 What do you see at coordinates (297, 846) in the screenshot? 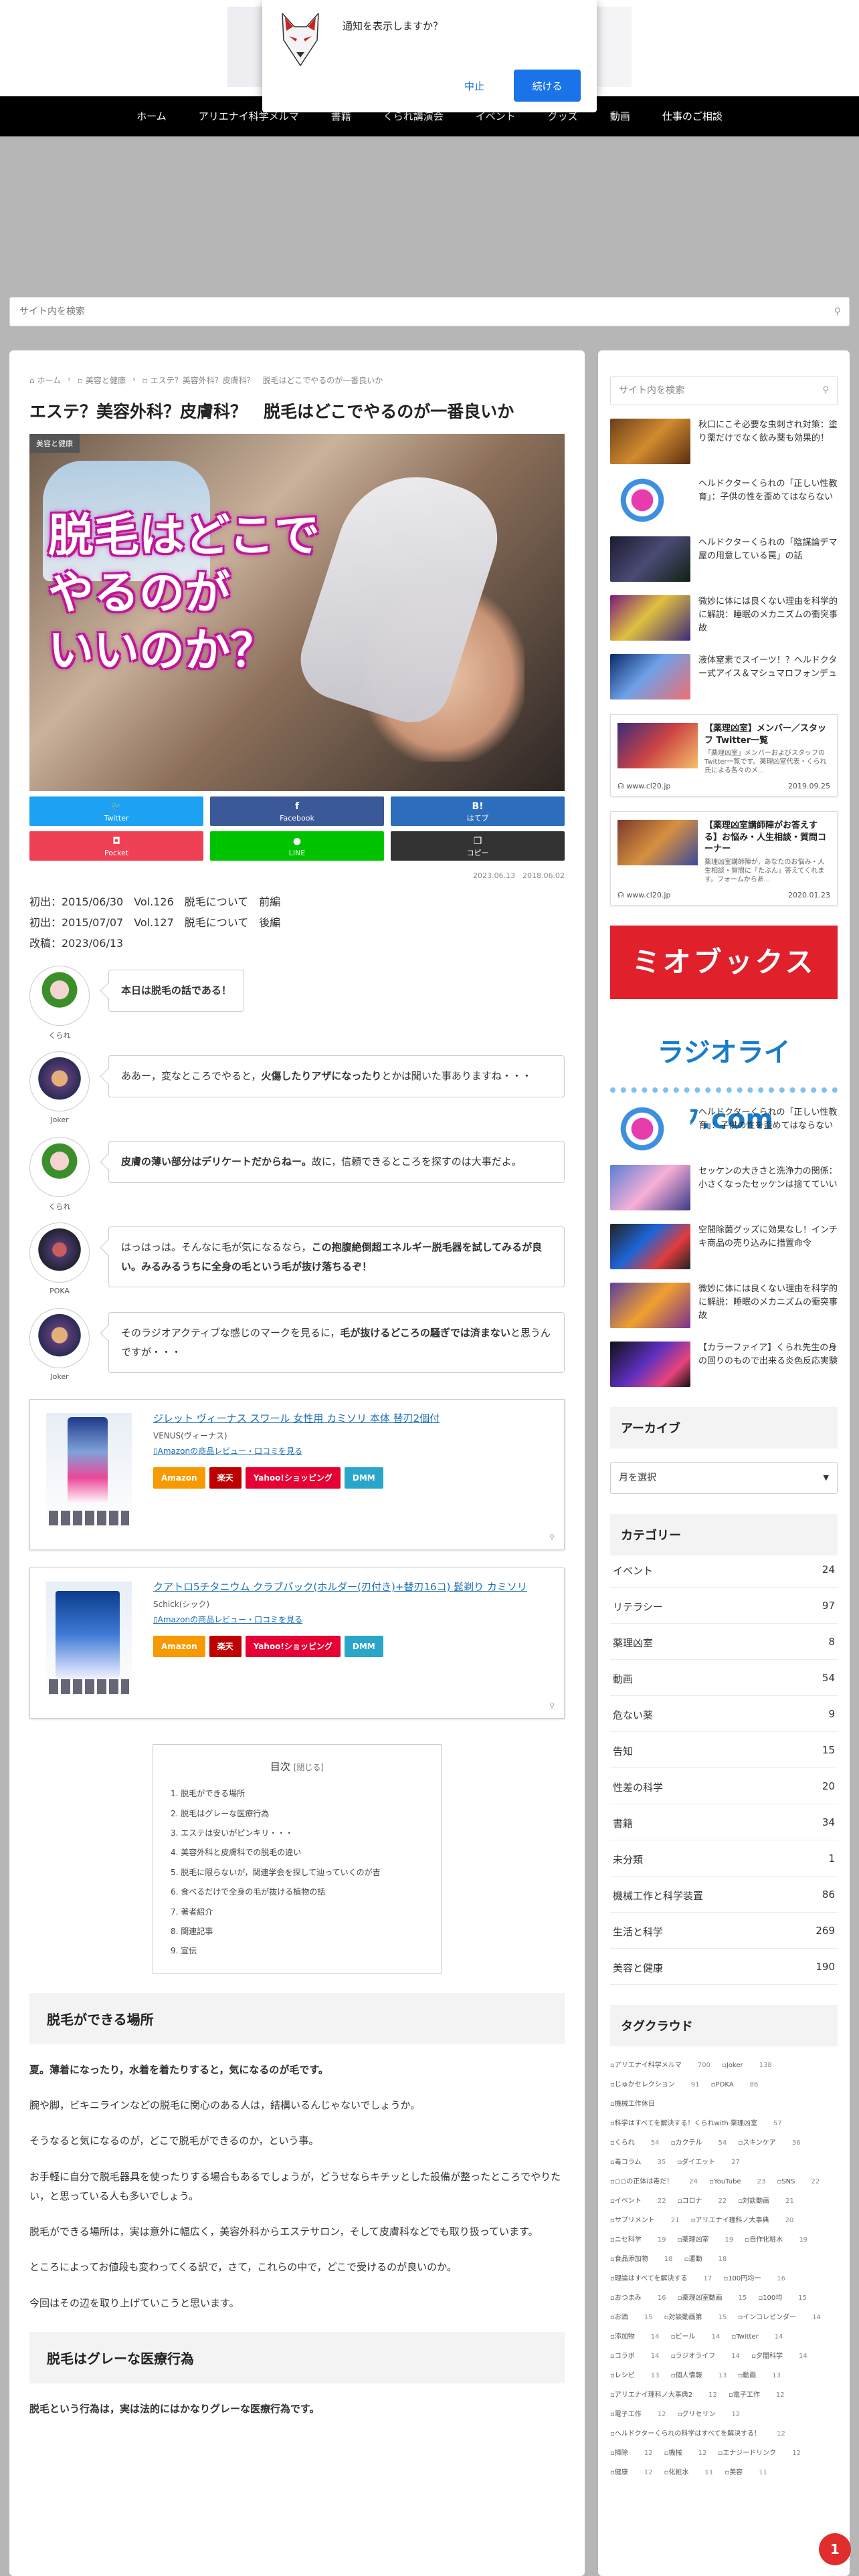
I see `share-line-button: ● LINE` at bounding box center [297, 846].